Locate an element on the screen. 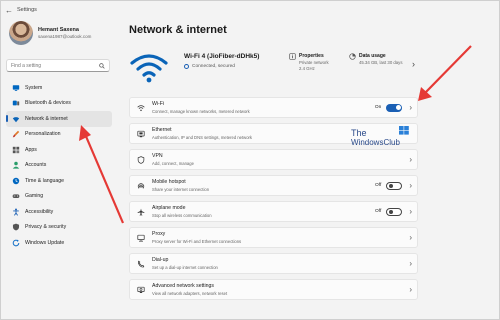 The height and width of the screenshot is (320, 500). sidebar-item-label: Windows Update is located at coordinates (45, 242).